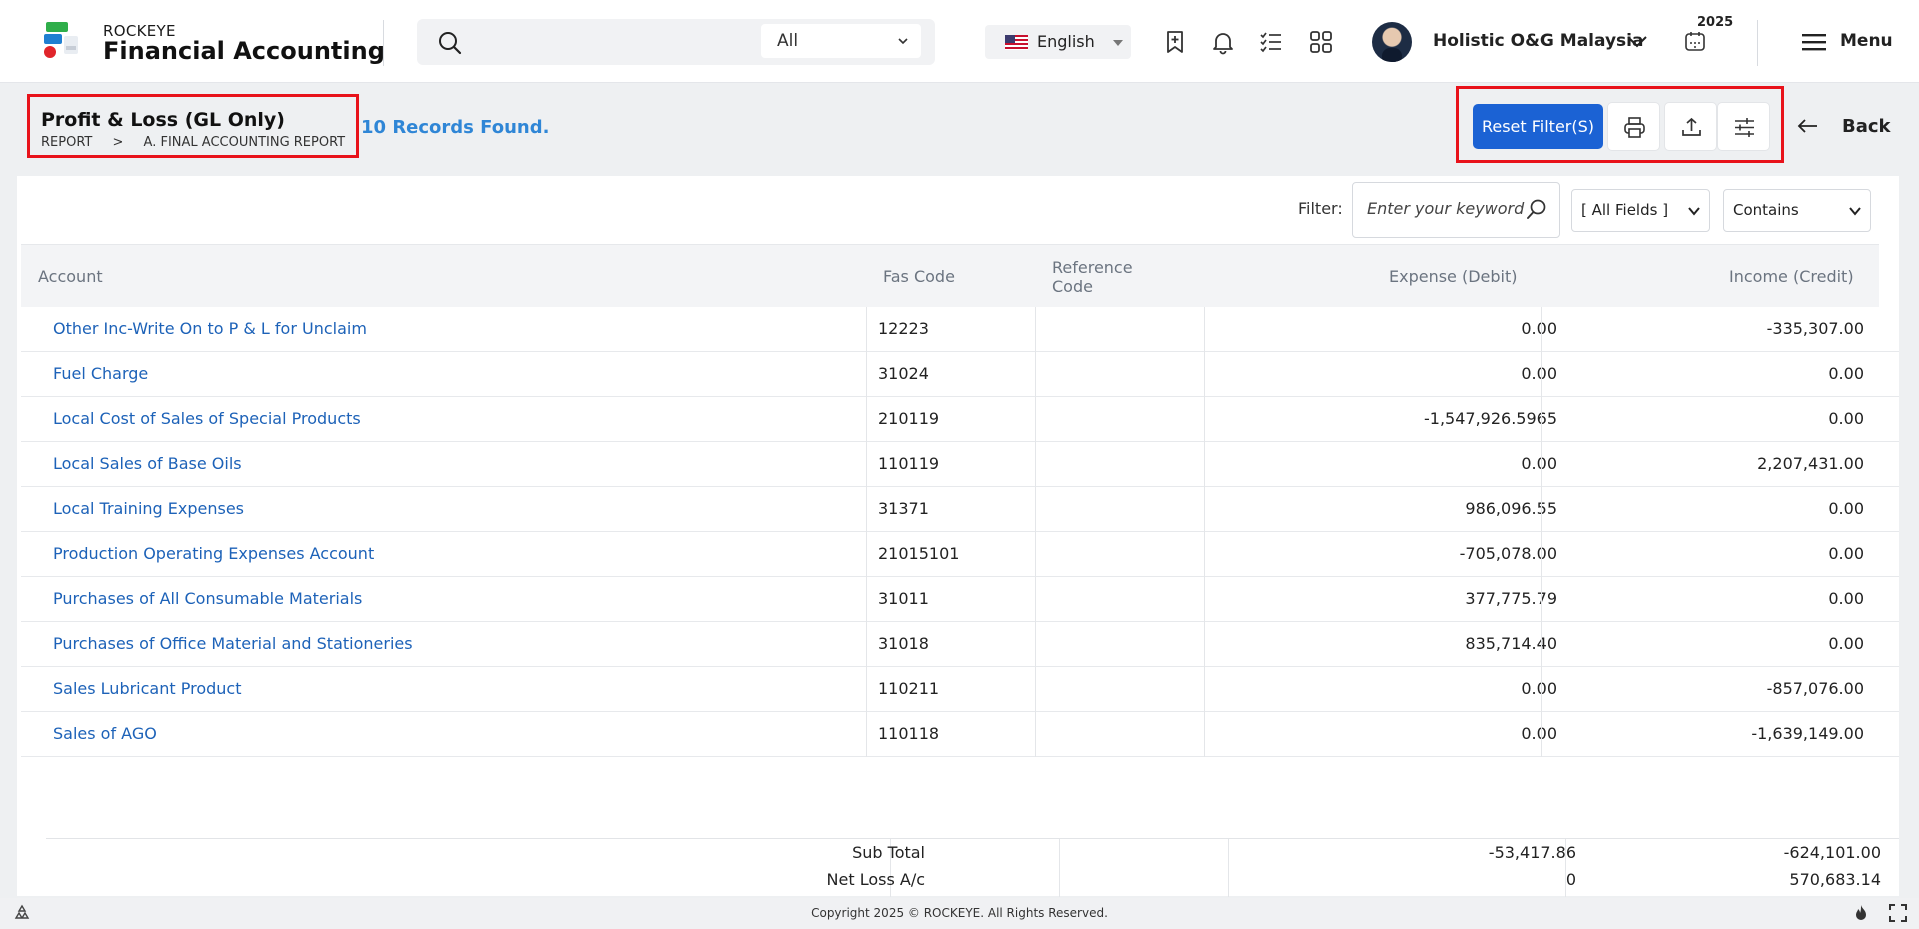 The height and width of the screenshot is (929, 1919). Describe the element at coordinates (841, 41) in the screenshot. I see `search-scope-select: All` at that location.